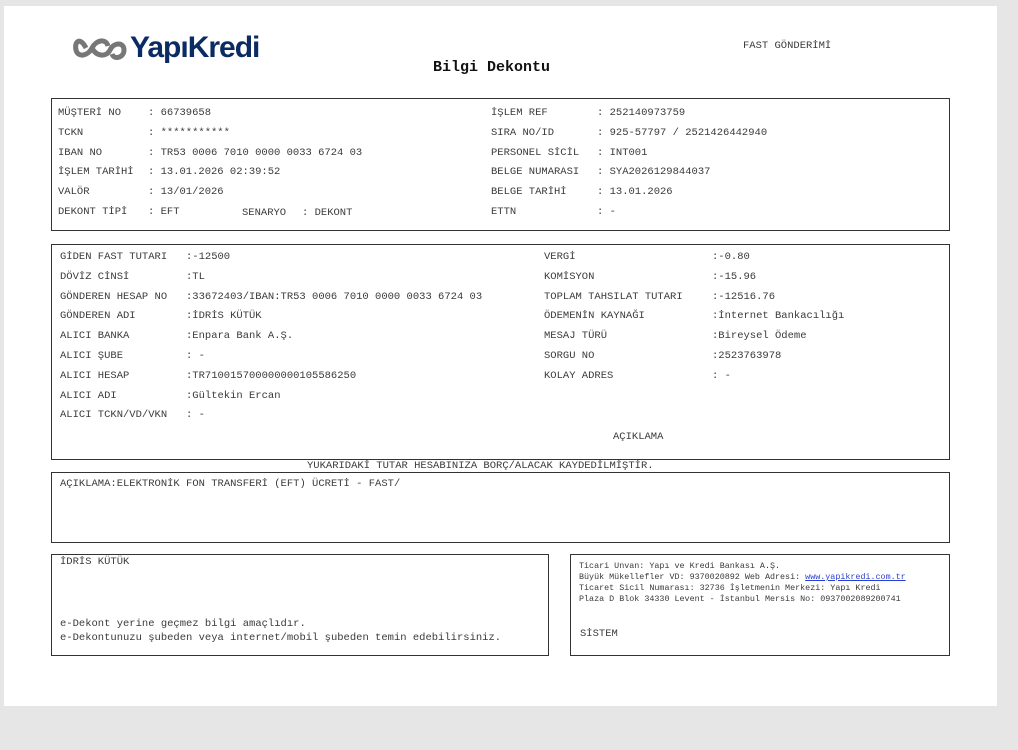  What do you see at coordinates (635, 192) in the screenshot?
I see `field-value: : 13.01.2026` at bounding box center [635, 192].